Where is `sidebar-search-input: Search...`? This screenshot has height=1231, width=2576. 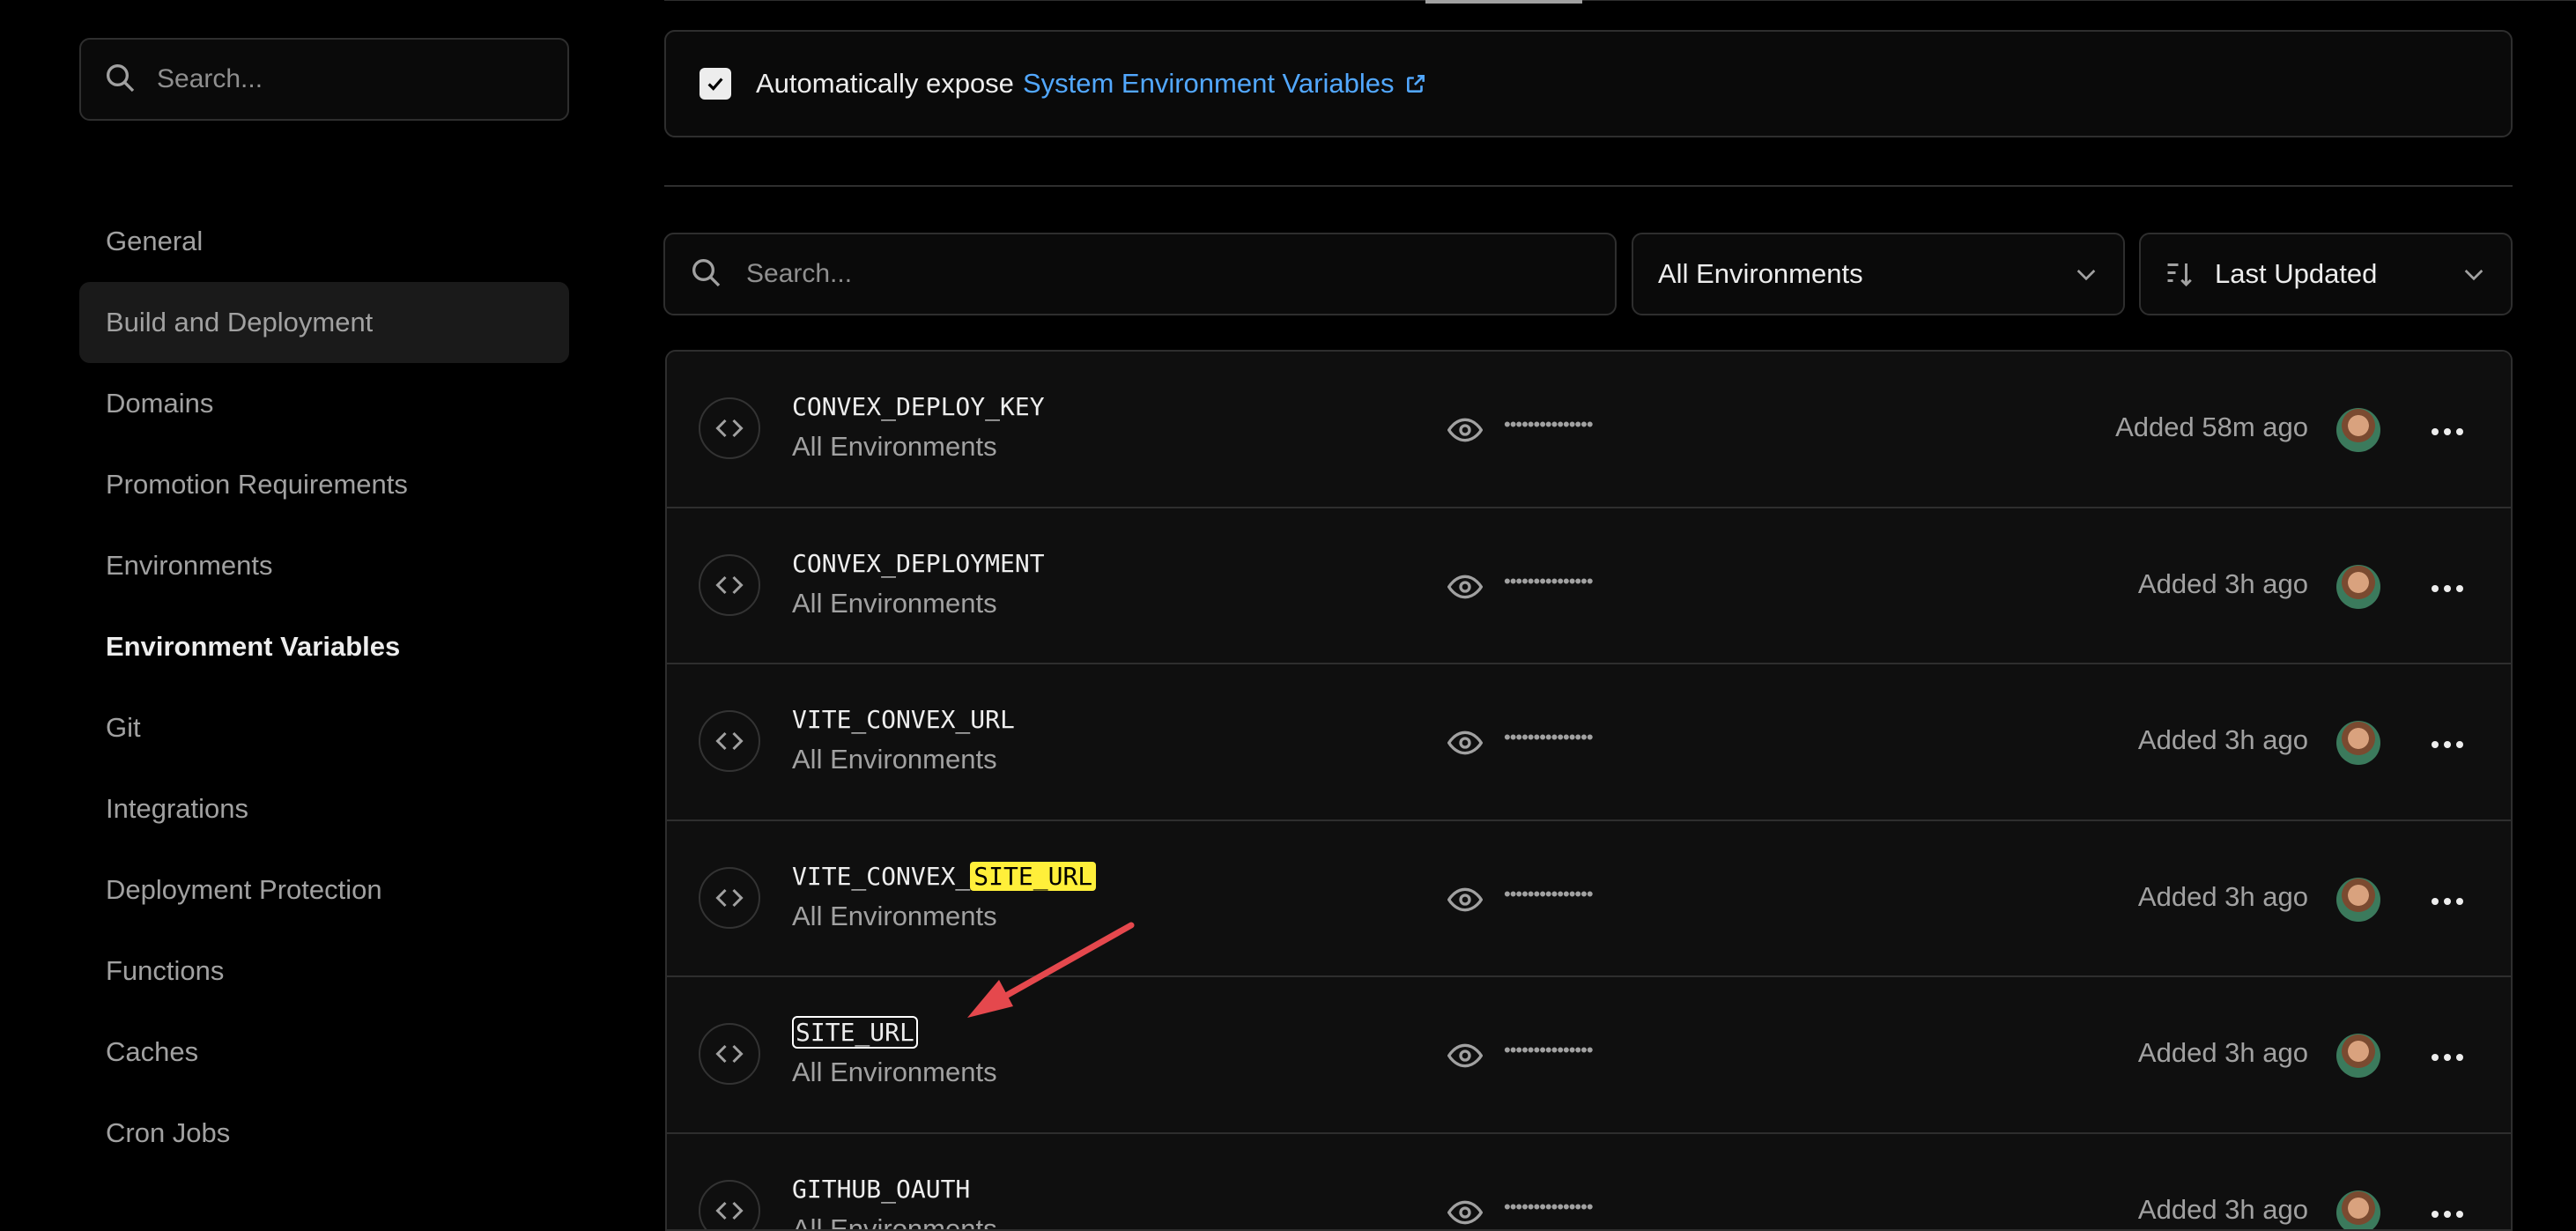
sidebar-search-input: Search... is located at coordinates (324, 80).